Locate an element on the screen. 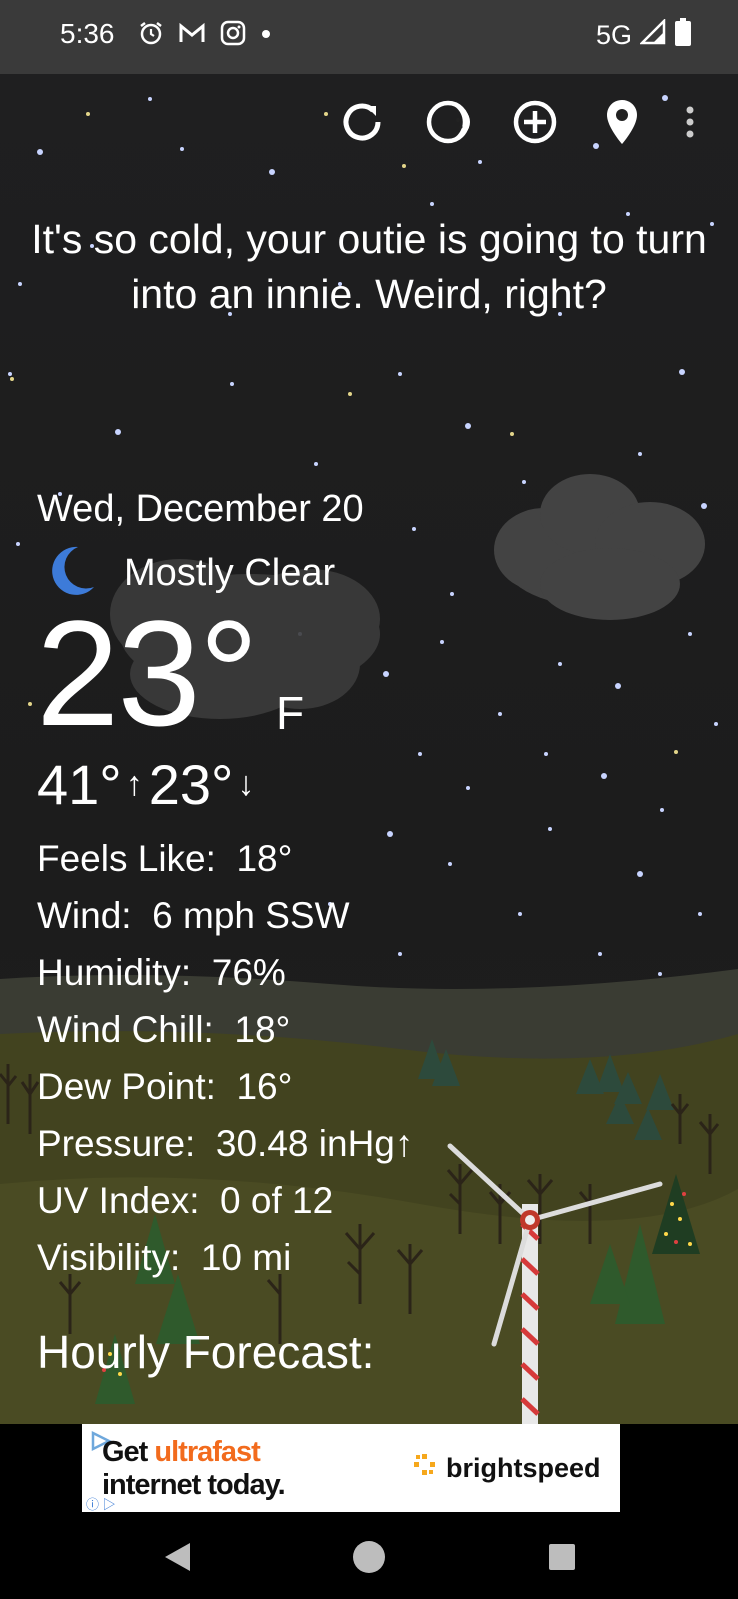  network-label: 5G is located at coordinates (613, 35).